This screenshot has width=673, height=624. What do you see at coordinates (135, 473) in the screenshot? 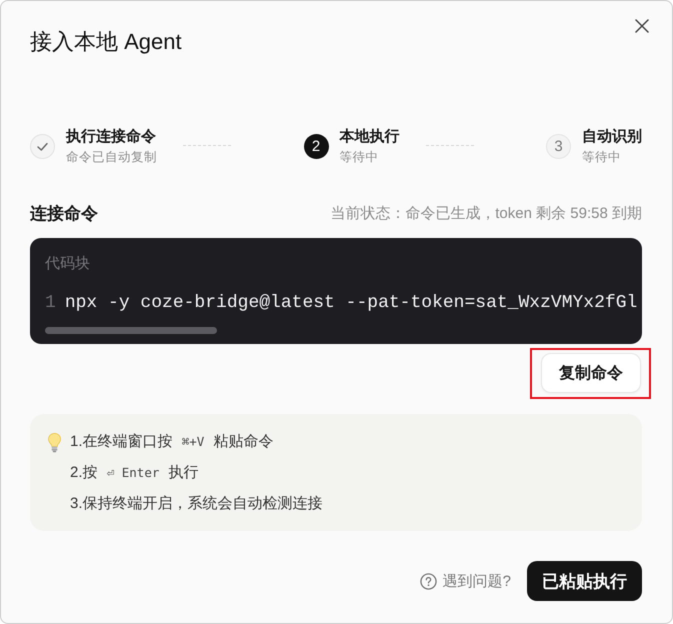
I see `tip-text: 2.按 ⏎ Enter 执行` at bounding box center [135, 473].